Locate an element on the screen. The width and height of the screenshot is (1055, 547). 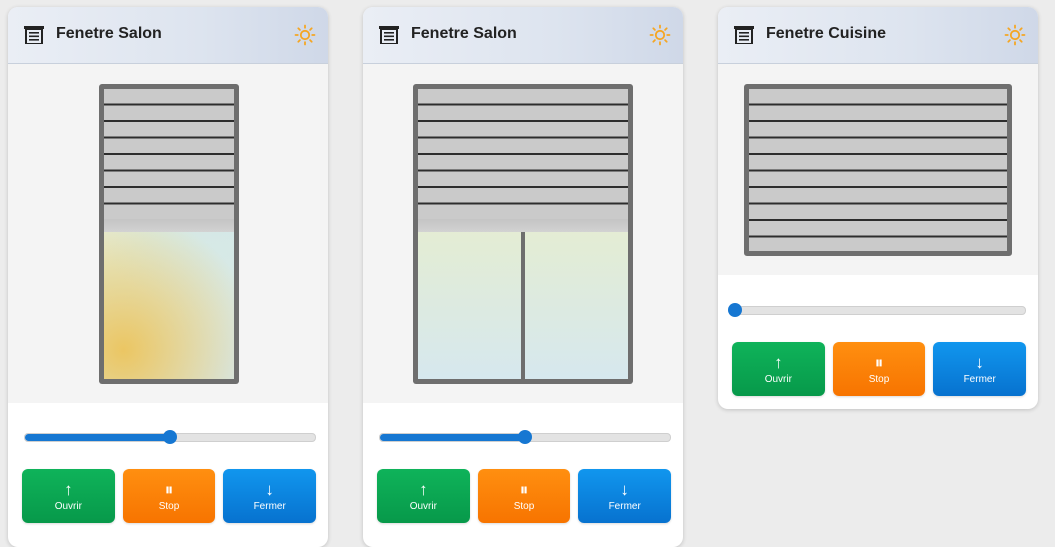
window-visual is located at coordinates (878, 169).